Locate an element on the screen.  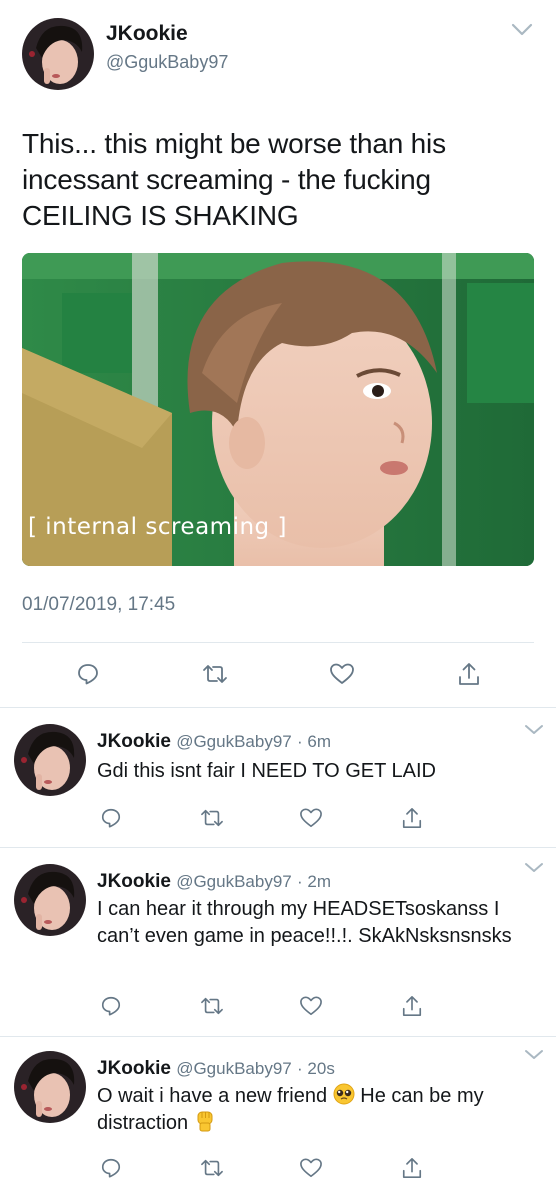
reply-header: JKookie @GgukBaby97 · 20s is located at coordinates (216, 1069).